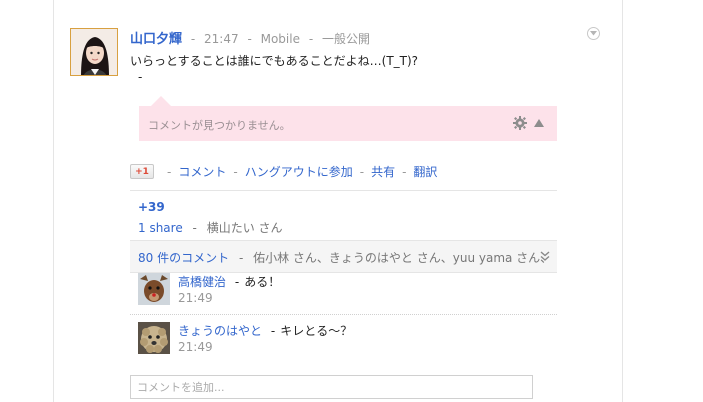  I want to click on add-comment-box, so click(331, 387).